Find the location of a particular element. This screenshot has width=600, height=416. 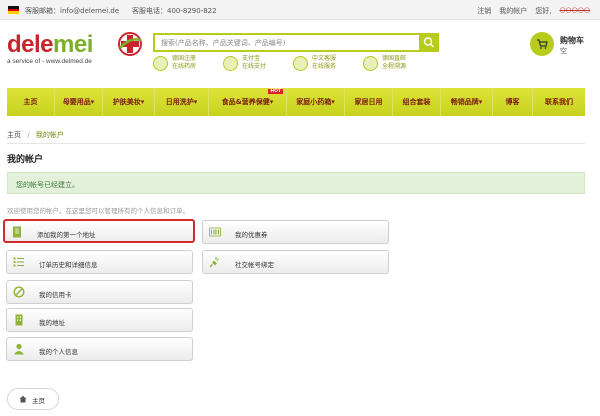

logo-text-red: dele is located at coordinates (30, 44).